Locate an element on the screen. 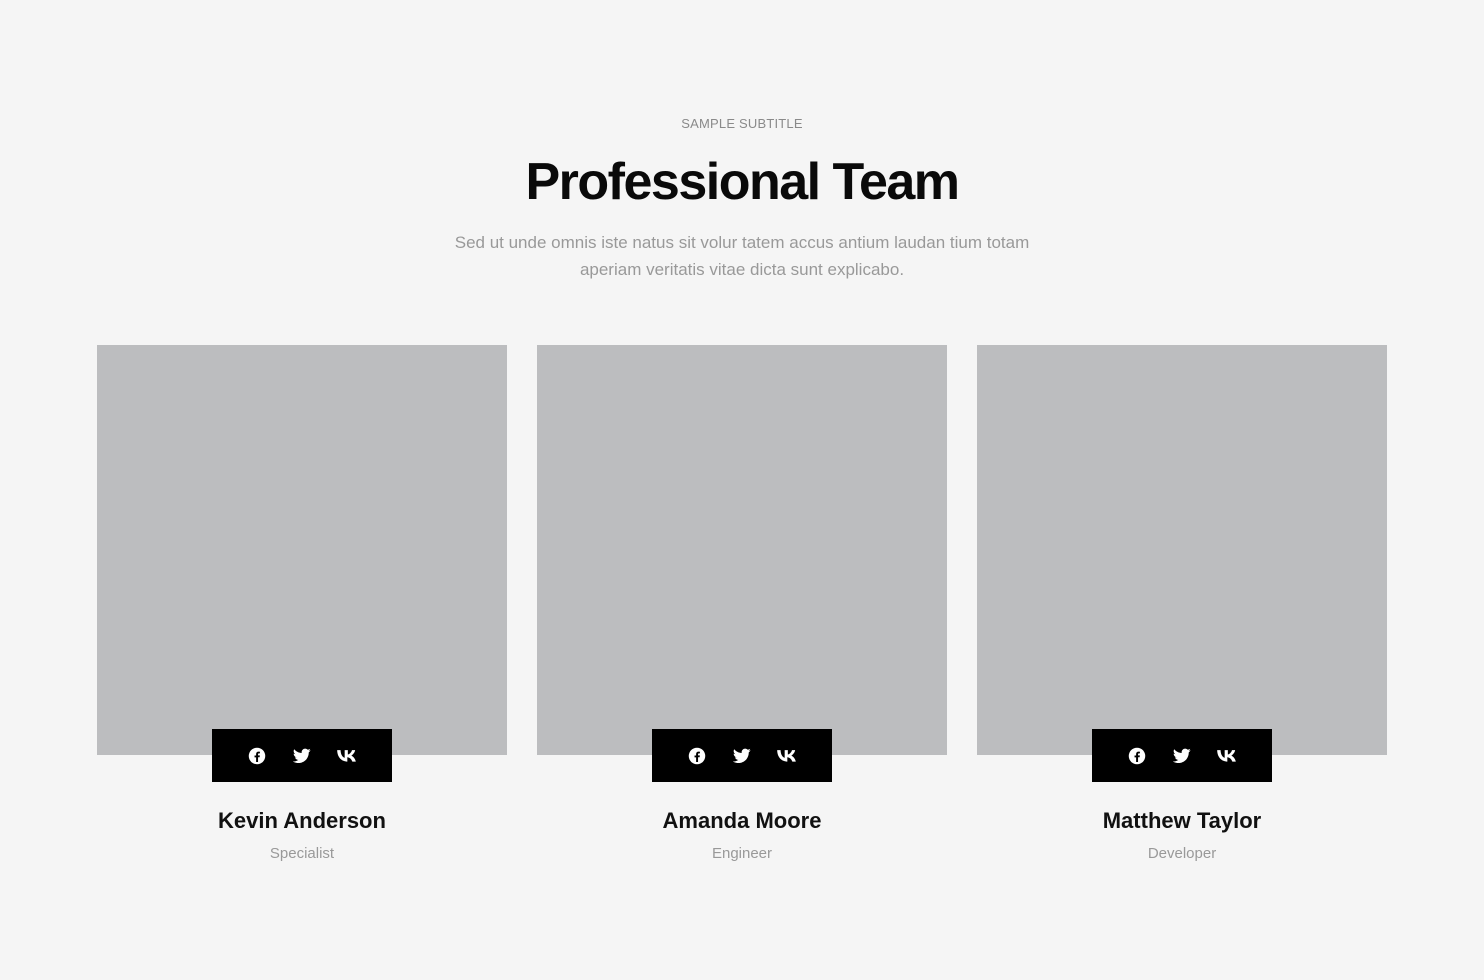 Image resolution: width=1484 pixels, height=980 pixels. section-subtitle: SAMPLE SUBTITLE is located at coordinates (742, 123).